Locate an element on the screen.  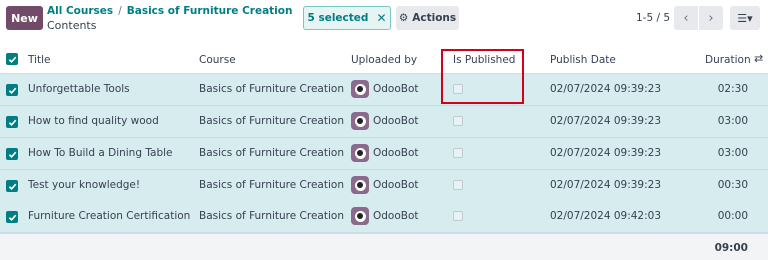
view-switcher-button: ☰▾ is located at coordinates (745, 18).